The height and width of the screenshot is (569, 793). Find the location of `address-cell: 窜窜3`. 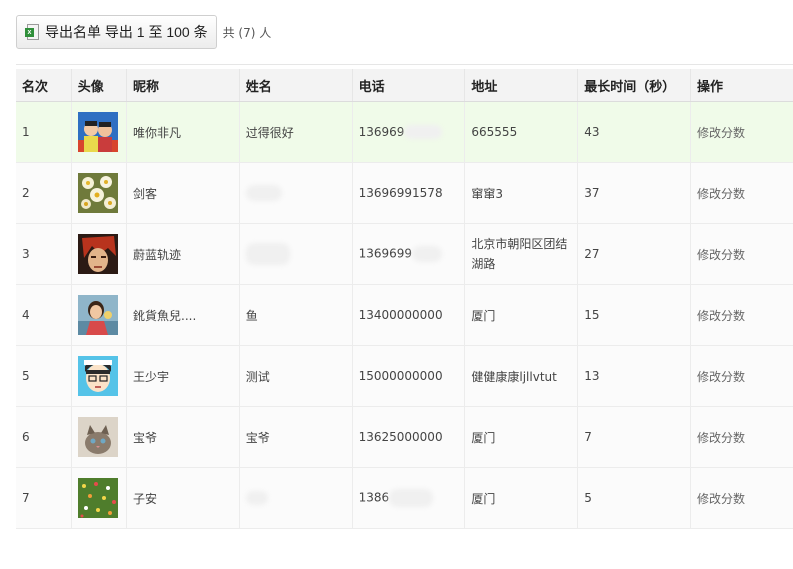

address-cell: 窜窜3 is located at coordinates (521, 193).